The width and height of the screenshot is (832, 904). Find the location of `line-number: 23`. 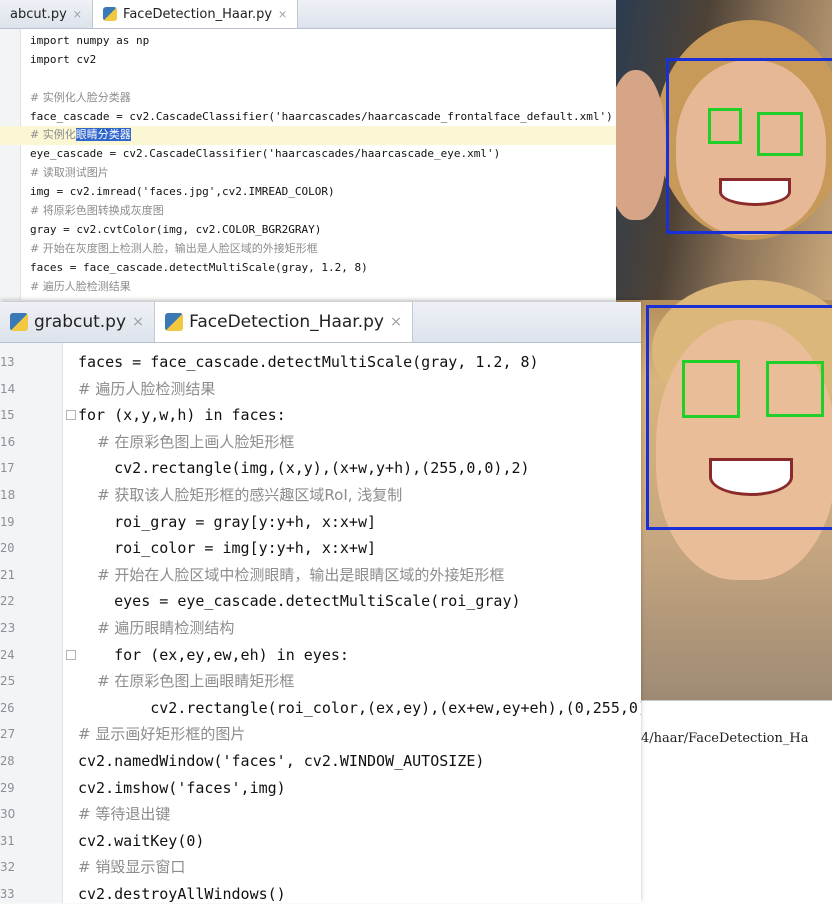

line-number: 23 is located at coordinates (8, 627).